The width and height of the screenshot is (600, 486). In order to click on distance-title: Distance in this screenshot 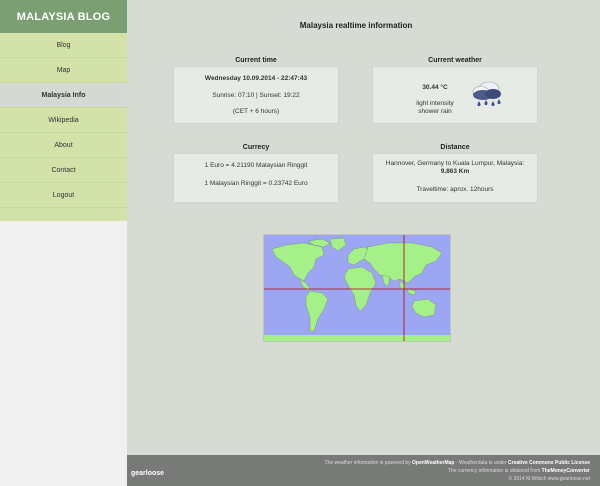, I will do `click(455, 147)`.